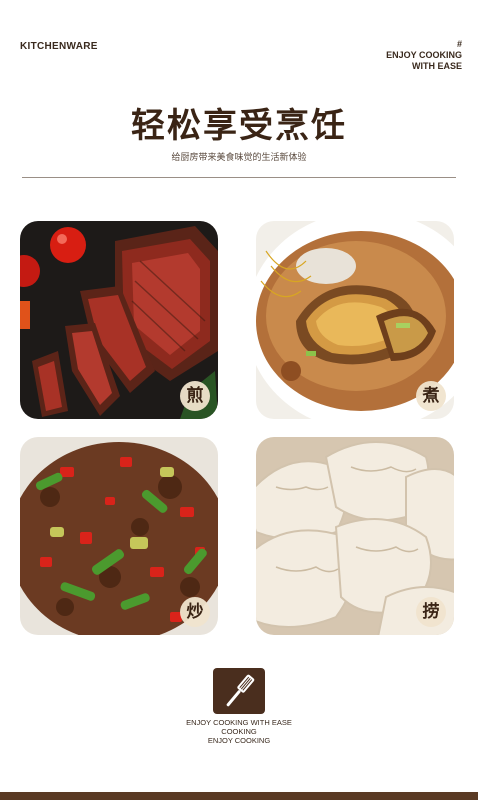  What do you see at coordinates (119, 536) in the screenshot?
I see `card-stir-fry: 炒` at bounding box center [119, 536].